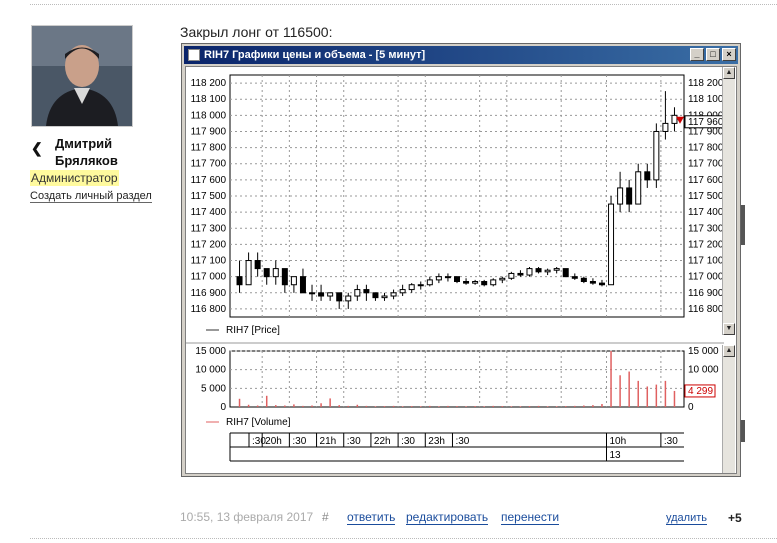  What do you see at coordinates (403, 4) in the screenshot?
I see `top-divider` at bounding box center [403, 4].